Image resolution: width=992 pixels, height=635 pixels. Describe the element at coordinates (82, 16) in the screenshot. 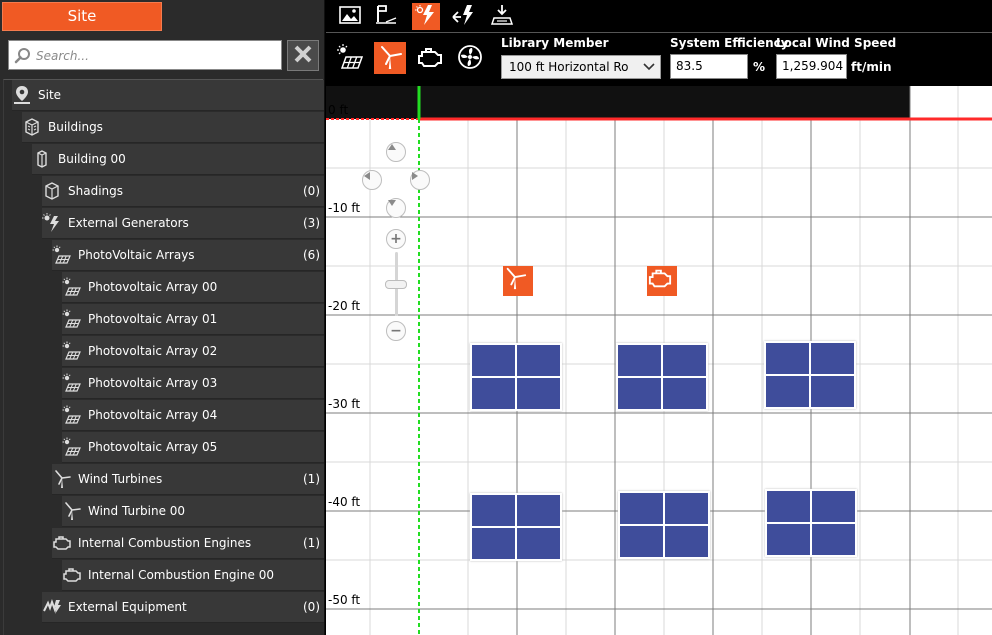

I see `site-tab: Site` at that location.